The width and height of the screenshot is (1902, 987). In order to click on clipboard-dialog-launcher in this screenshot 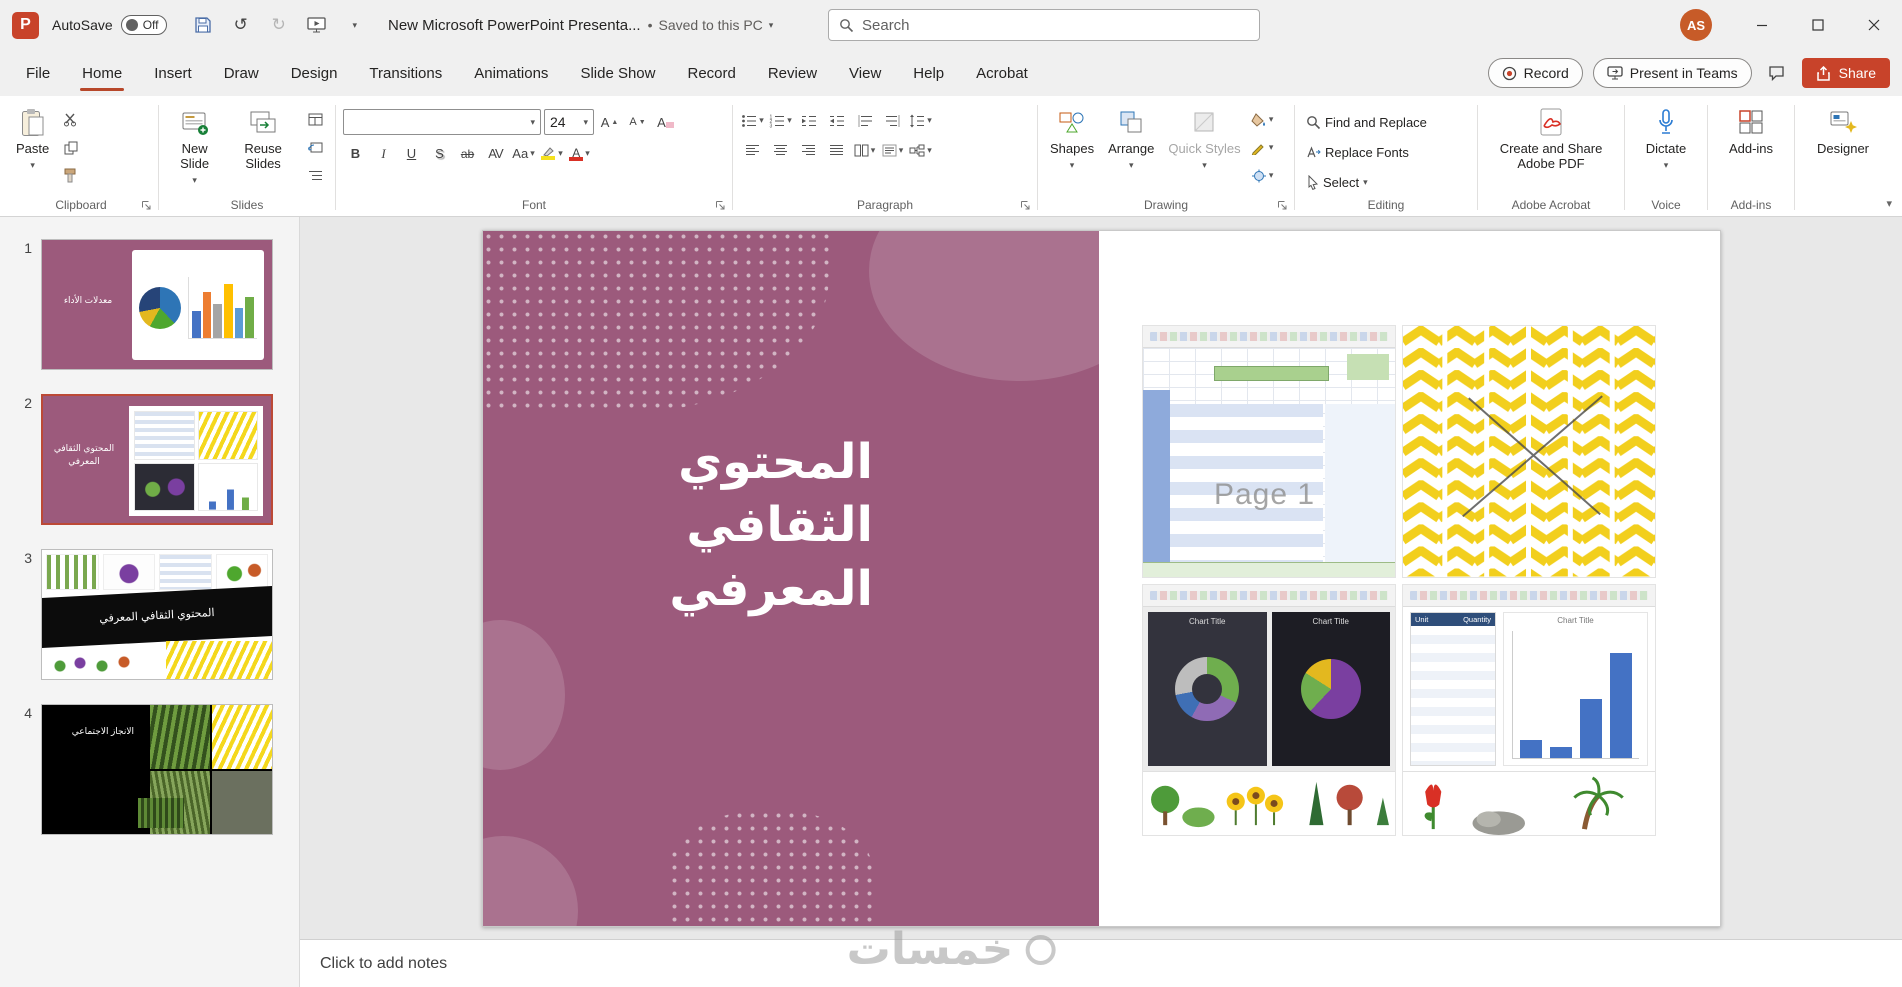, I will do `click(146, 205)`.